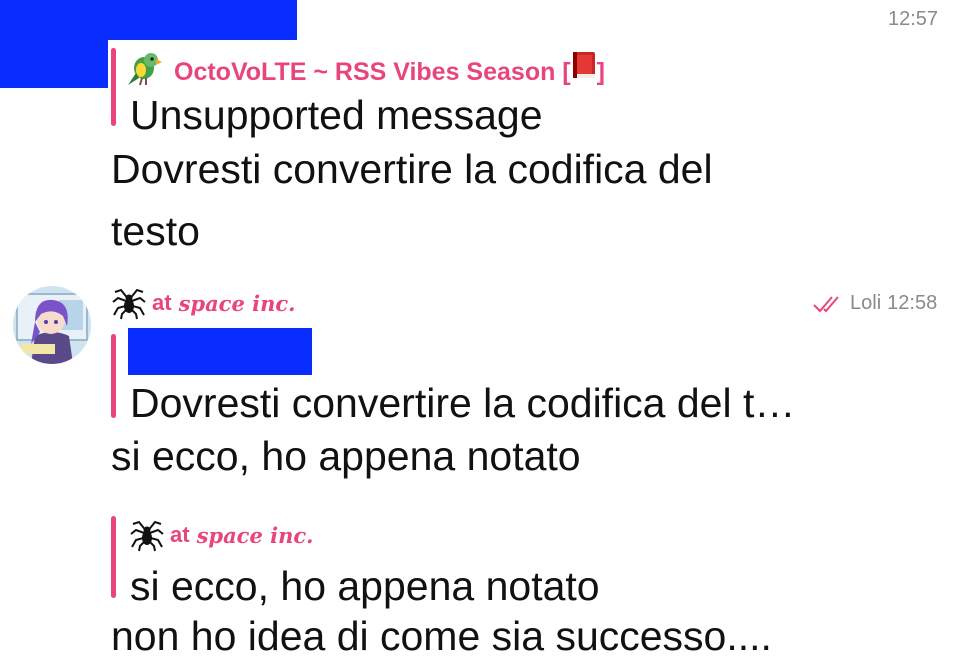  Describe the element at coordinates (237, 303) in the screenshot. I see `sender-org: space inc.` at that location.